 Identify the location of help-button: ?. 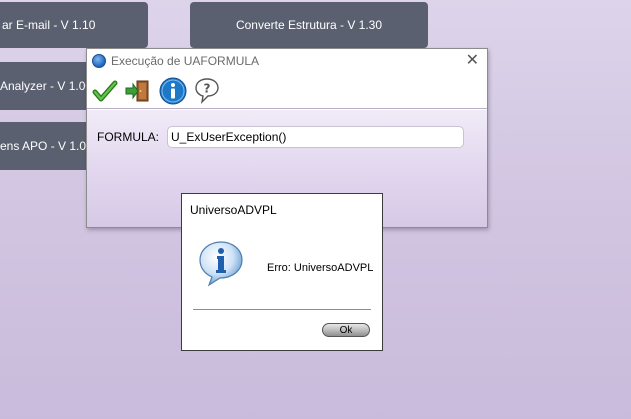
(207, 91).